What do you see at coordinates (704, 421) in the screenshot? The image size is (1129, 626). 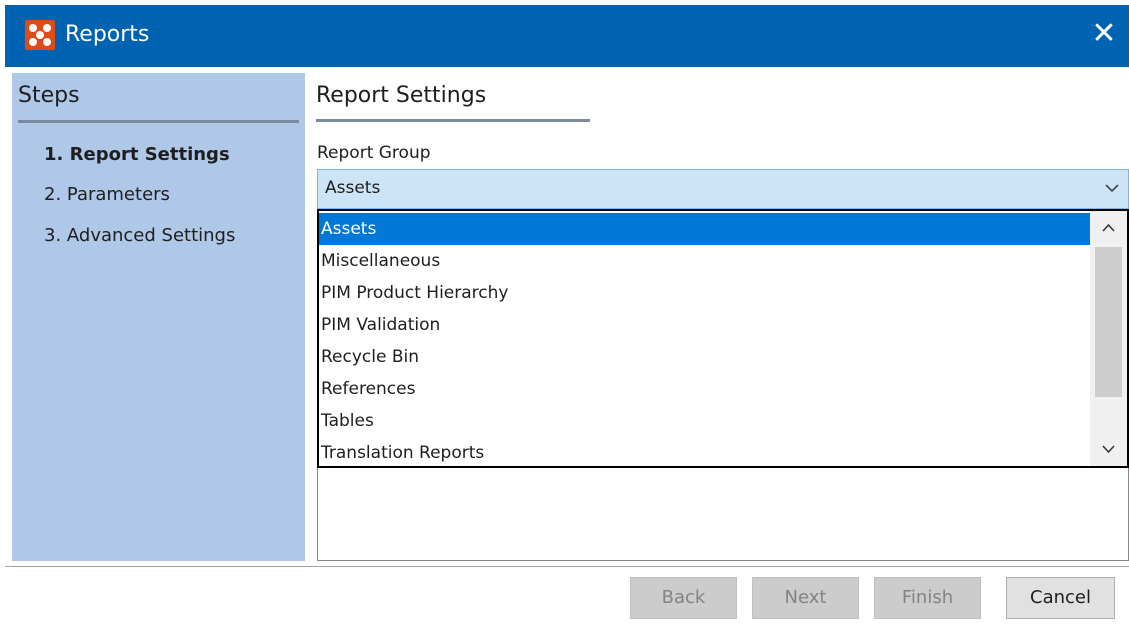 I see `dropdown-option: Tables` at bounding box center [704, 421].